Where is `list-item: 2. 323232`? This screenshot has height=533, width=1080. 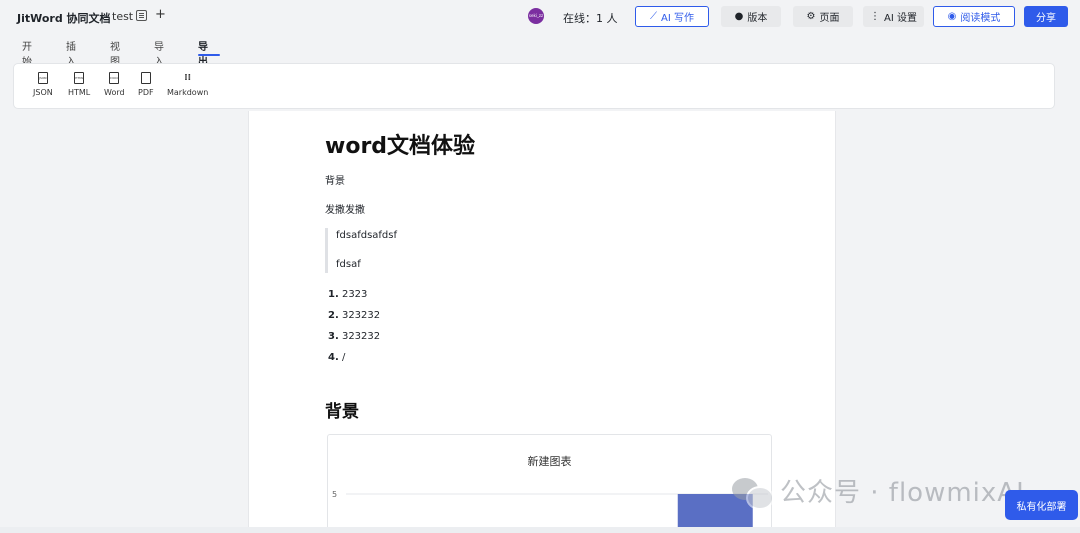 list-item: 2. 323232 is located at coordinates (354, 315).